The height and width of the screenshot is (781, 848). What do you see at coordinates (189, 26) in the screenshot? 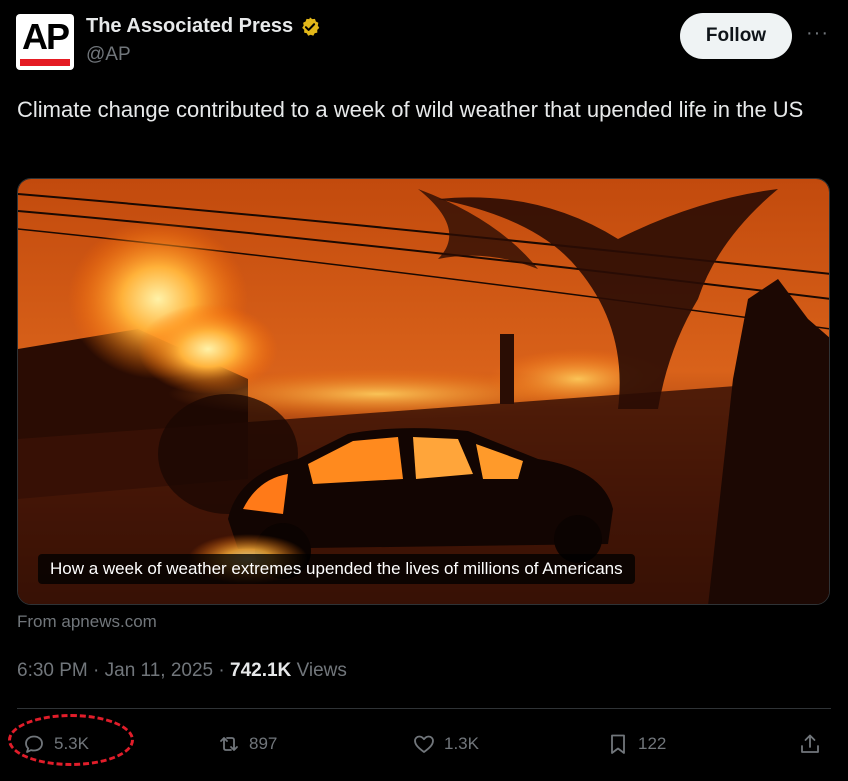
I see `author-display-name: The Associated Press` at bounding box center [189, 26].